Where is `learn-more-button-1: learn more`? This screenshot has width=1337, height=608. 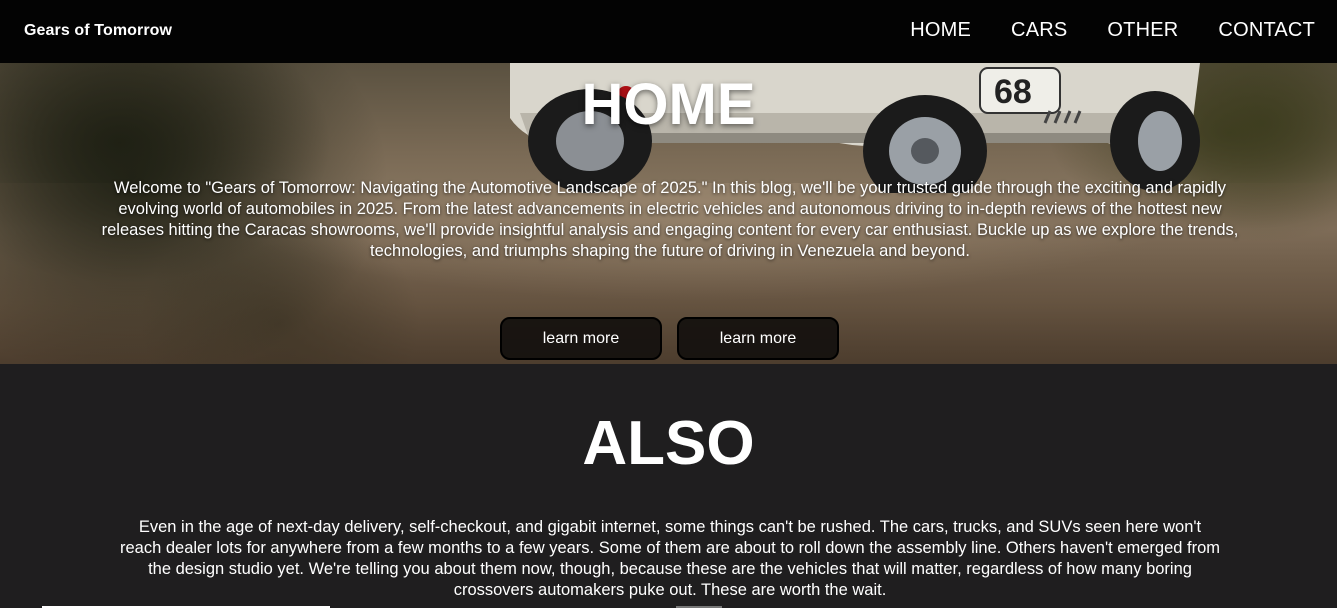 learn-more-button-1: learn more is located at coordinates (581, 338).